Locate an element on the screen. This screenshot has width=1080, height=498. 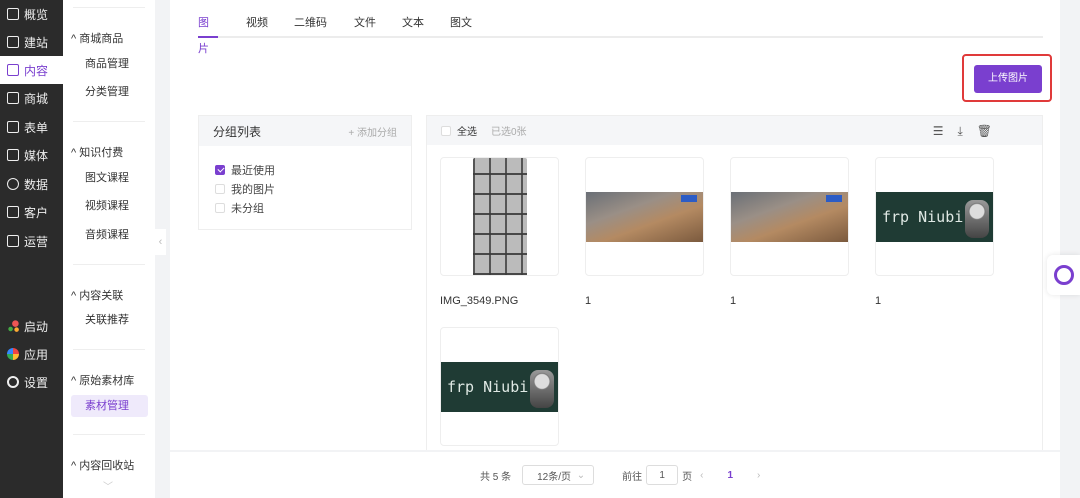
image-thumbnail: frp Niubi is located at coordinates (934, 216).